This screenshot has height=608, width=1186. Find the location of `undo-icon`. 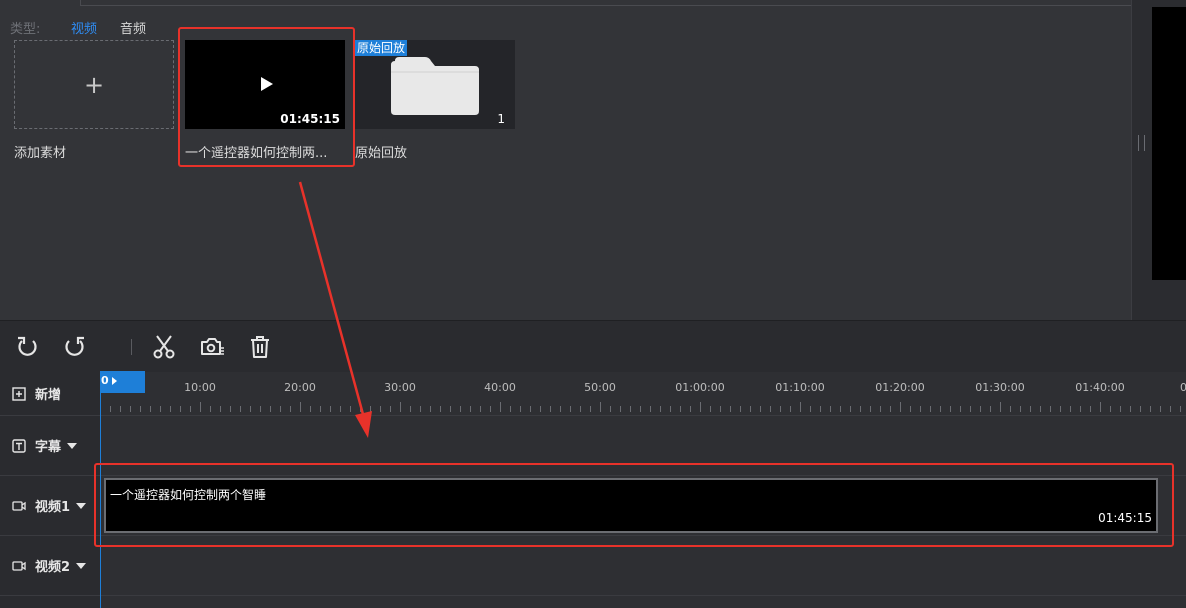

undo-icon is located at coordinates (27, 346).